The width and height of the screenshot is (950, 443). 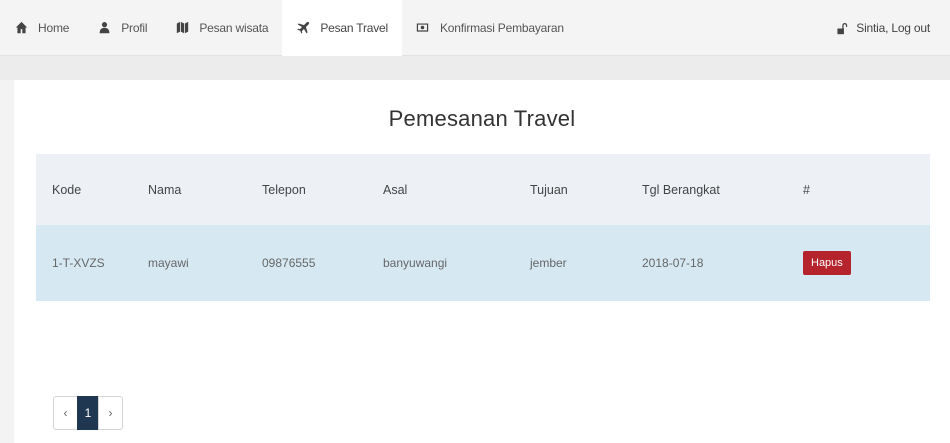 I want to click on user-icon, so click(x=104, y=28).